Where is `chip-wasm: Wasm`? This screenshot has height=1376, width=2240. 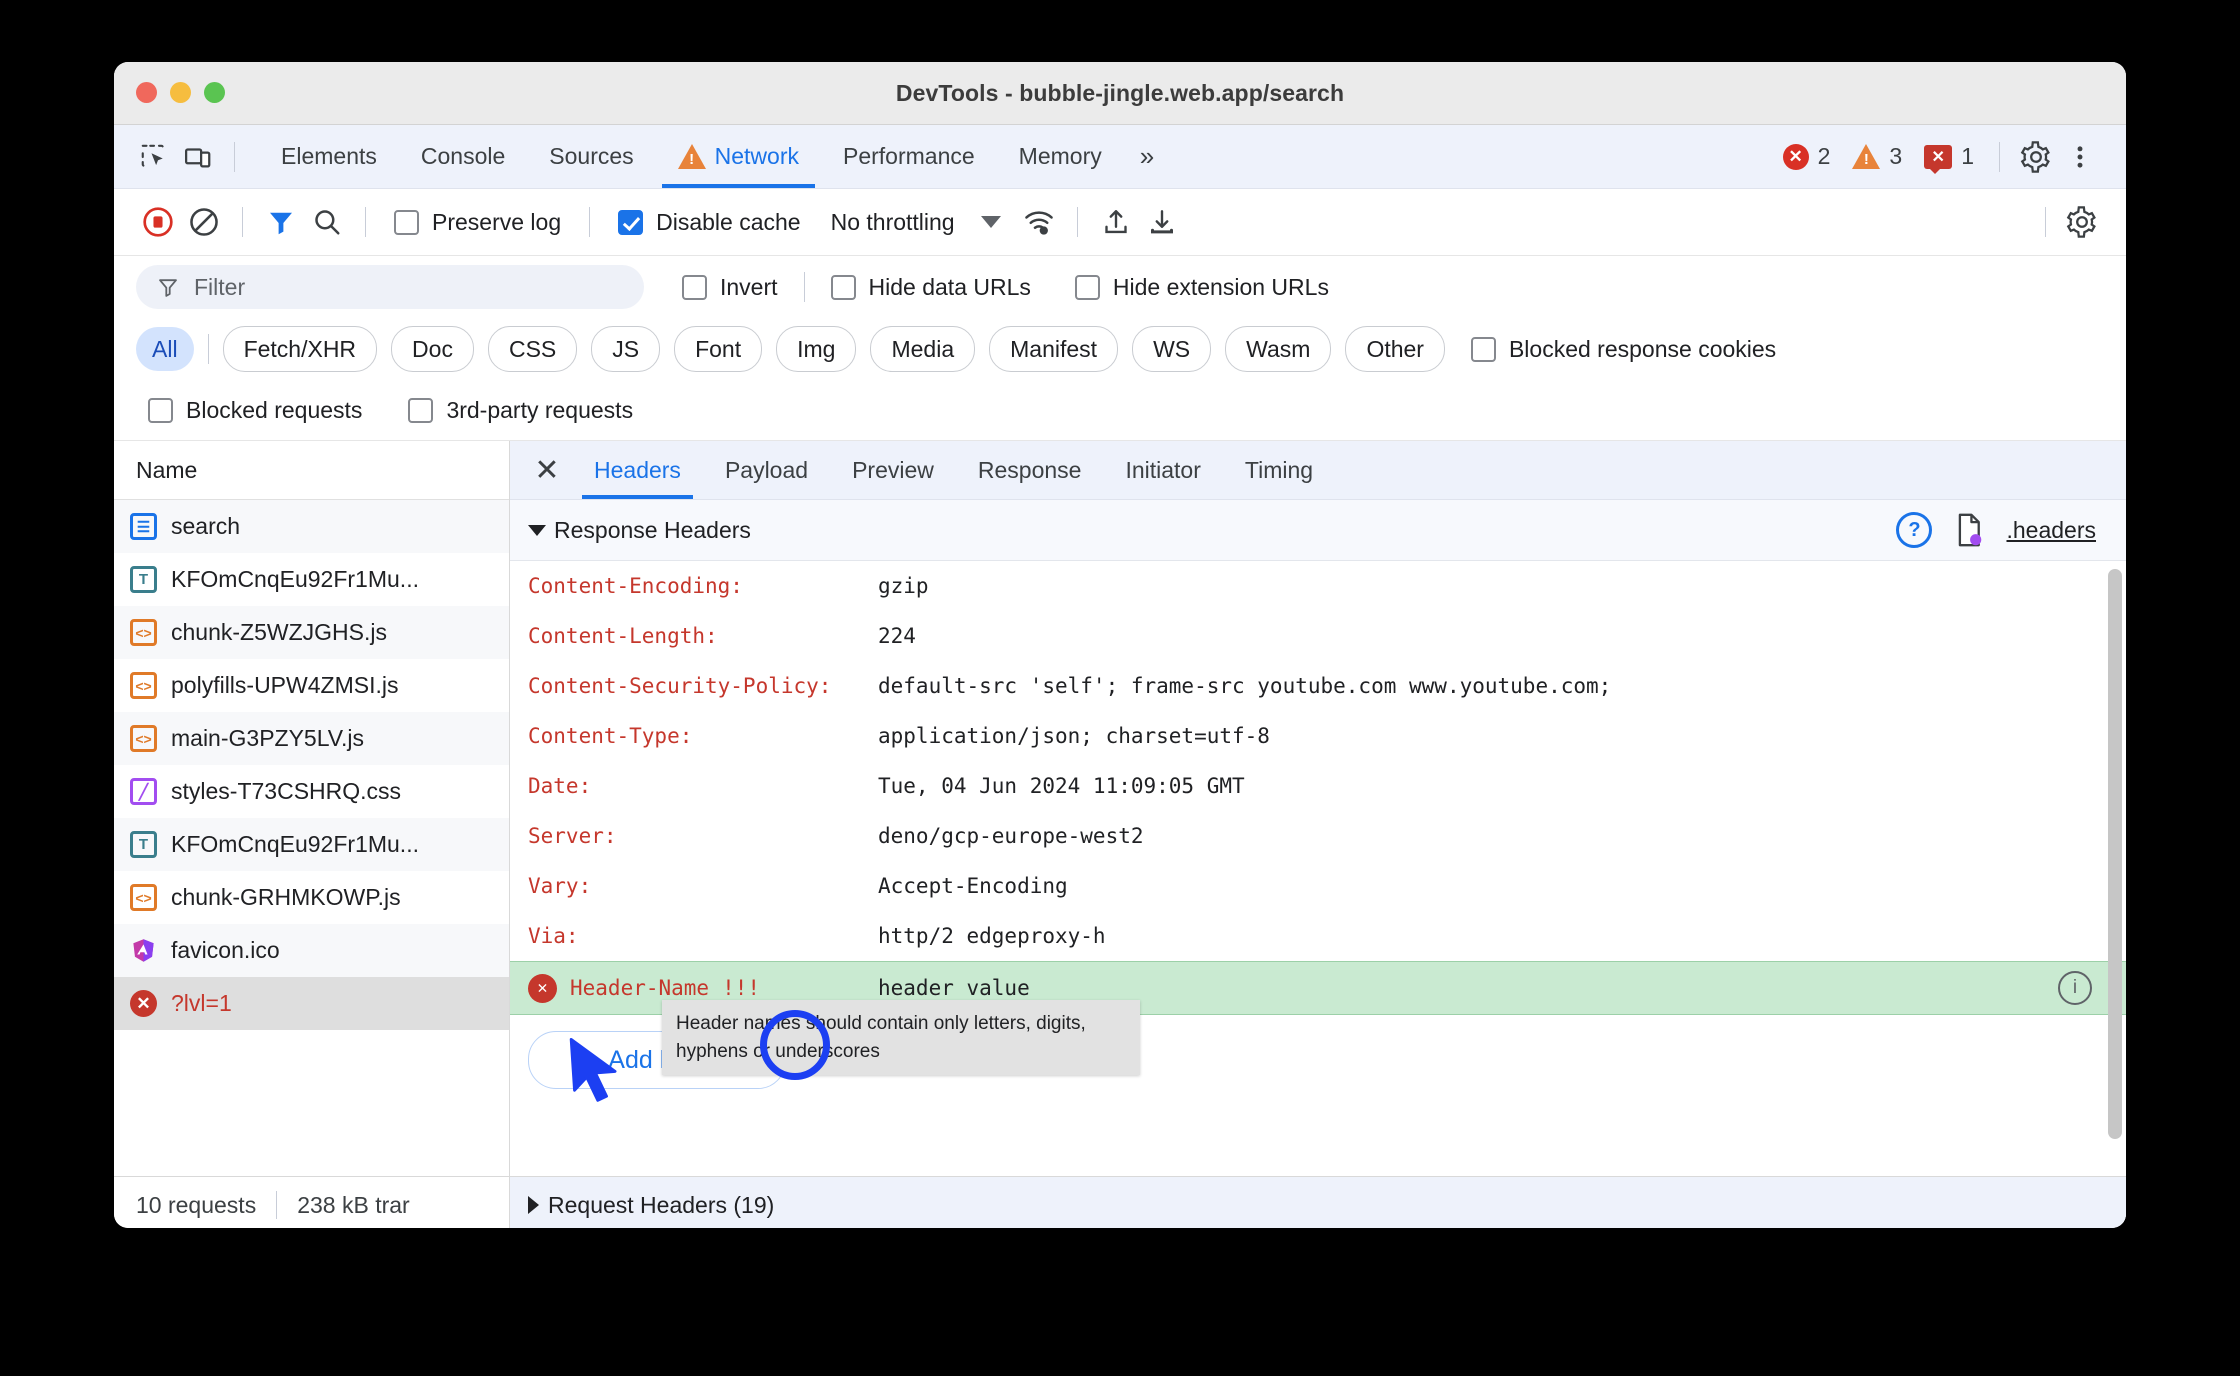
chip-wasm: Wasm is located at coordinates (1278, 349).